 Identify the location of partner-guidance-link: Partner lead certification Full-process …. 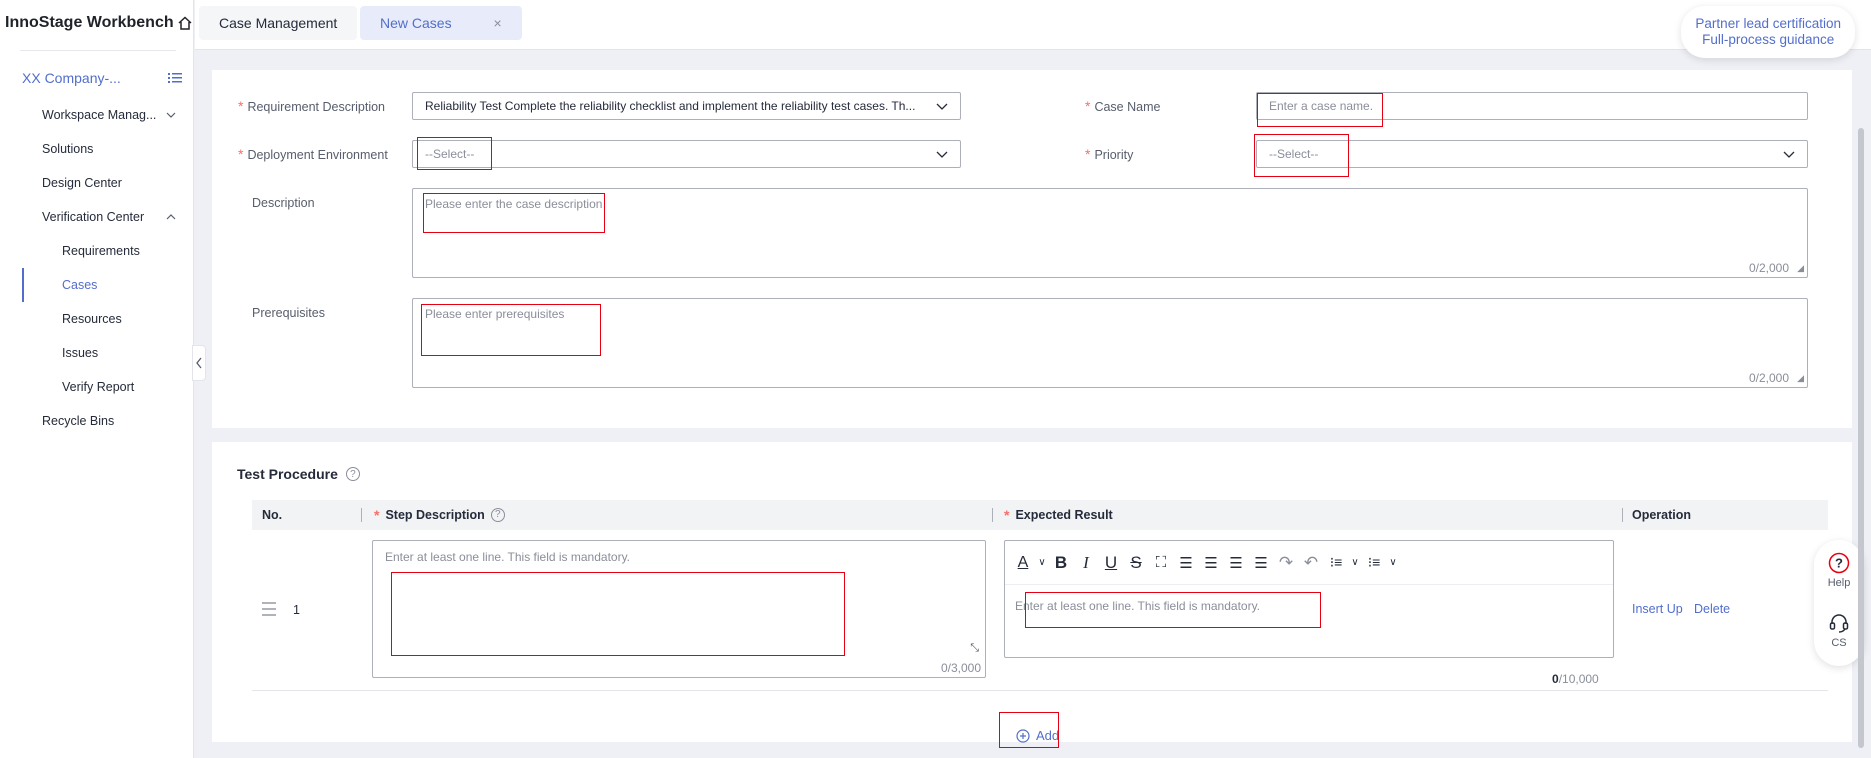
(1768, 32).